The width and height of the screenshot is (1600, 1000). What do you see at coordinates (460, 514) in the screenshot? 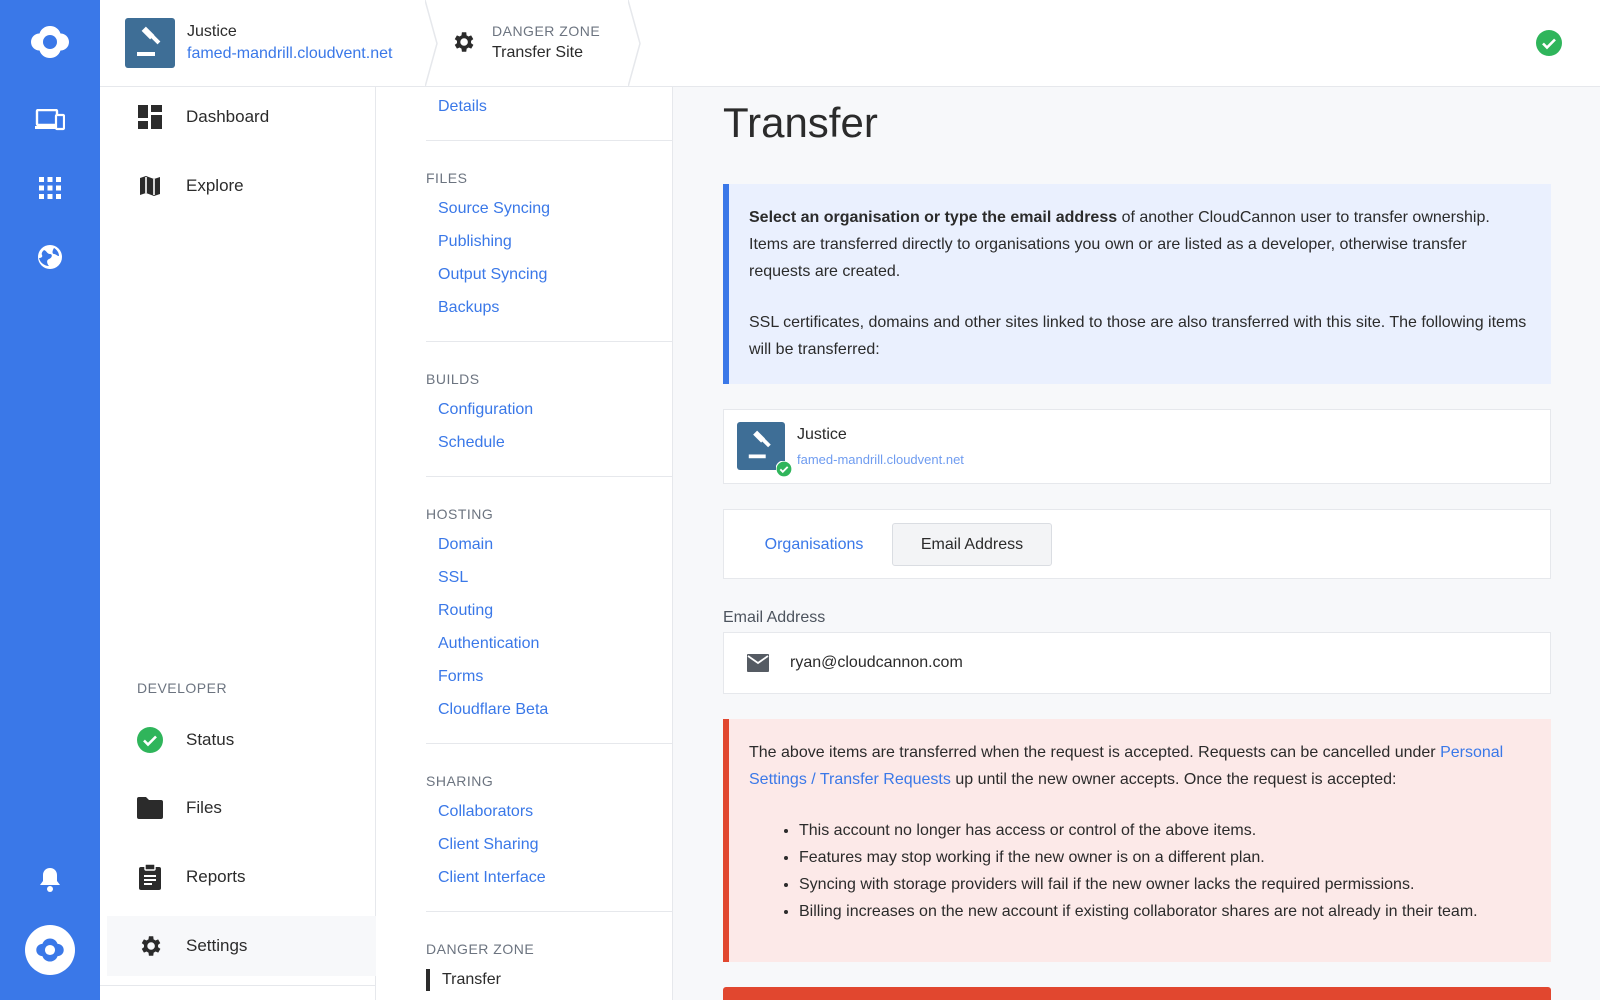
I see `hosting-heading: HOSTING` at bounding box center [460, 514].